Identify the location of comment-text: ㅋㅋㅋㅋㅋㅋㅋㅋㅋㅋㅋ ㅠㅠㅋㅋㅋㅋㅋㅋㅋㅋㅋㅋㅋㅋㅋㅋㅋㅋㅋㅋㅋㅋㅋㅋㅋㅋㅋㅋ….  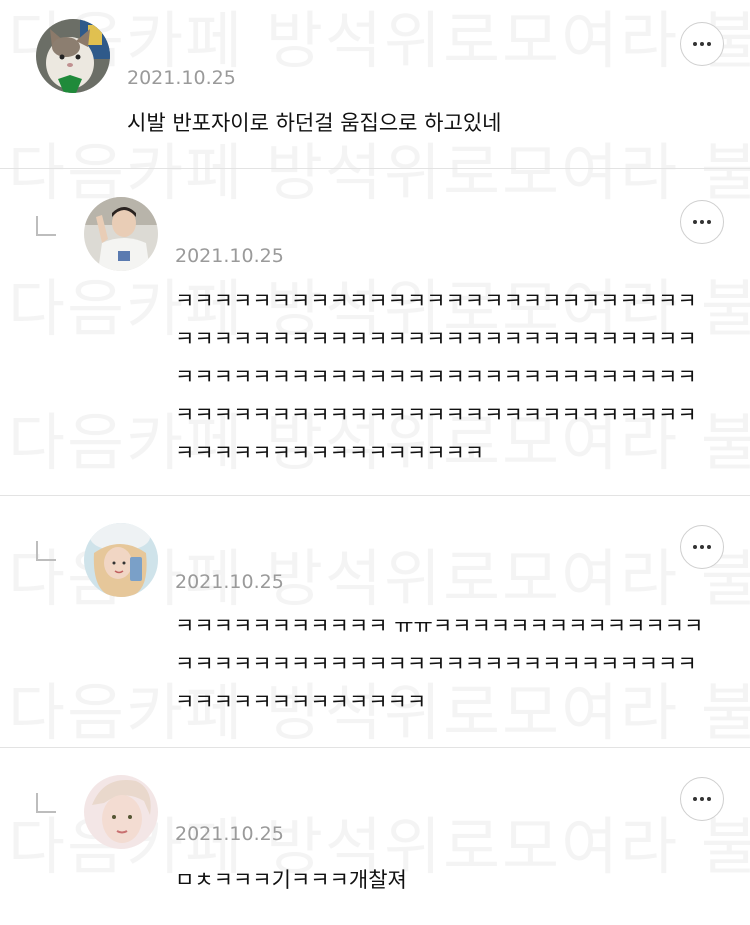
(439, 664).